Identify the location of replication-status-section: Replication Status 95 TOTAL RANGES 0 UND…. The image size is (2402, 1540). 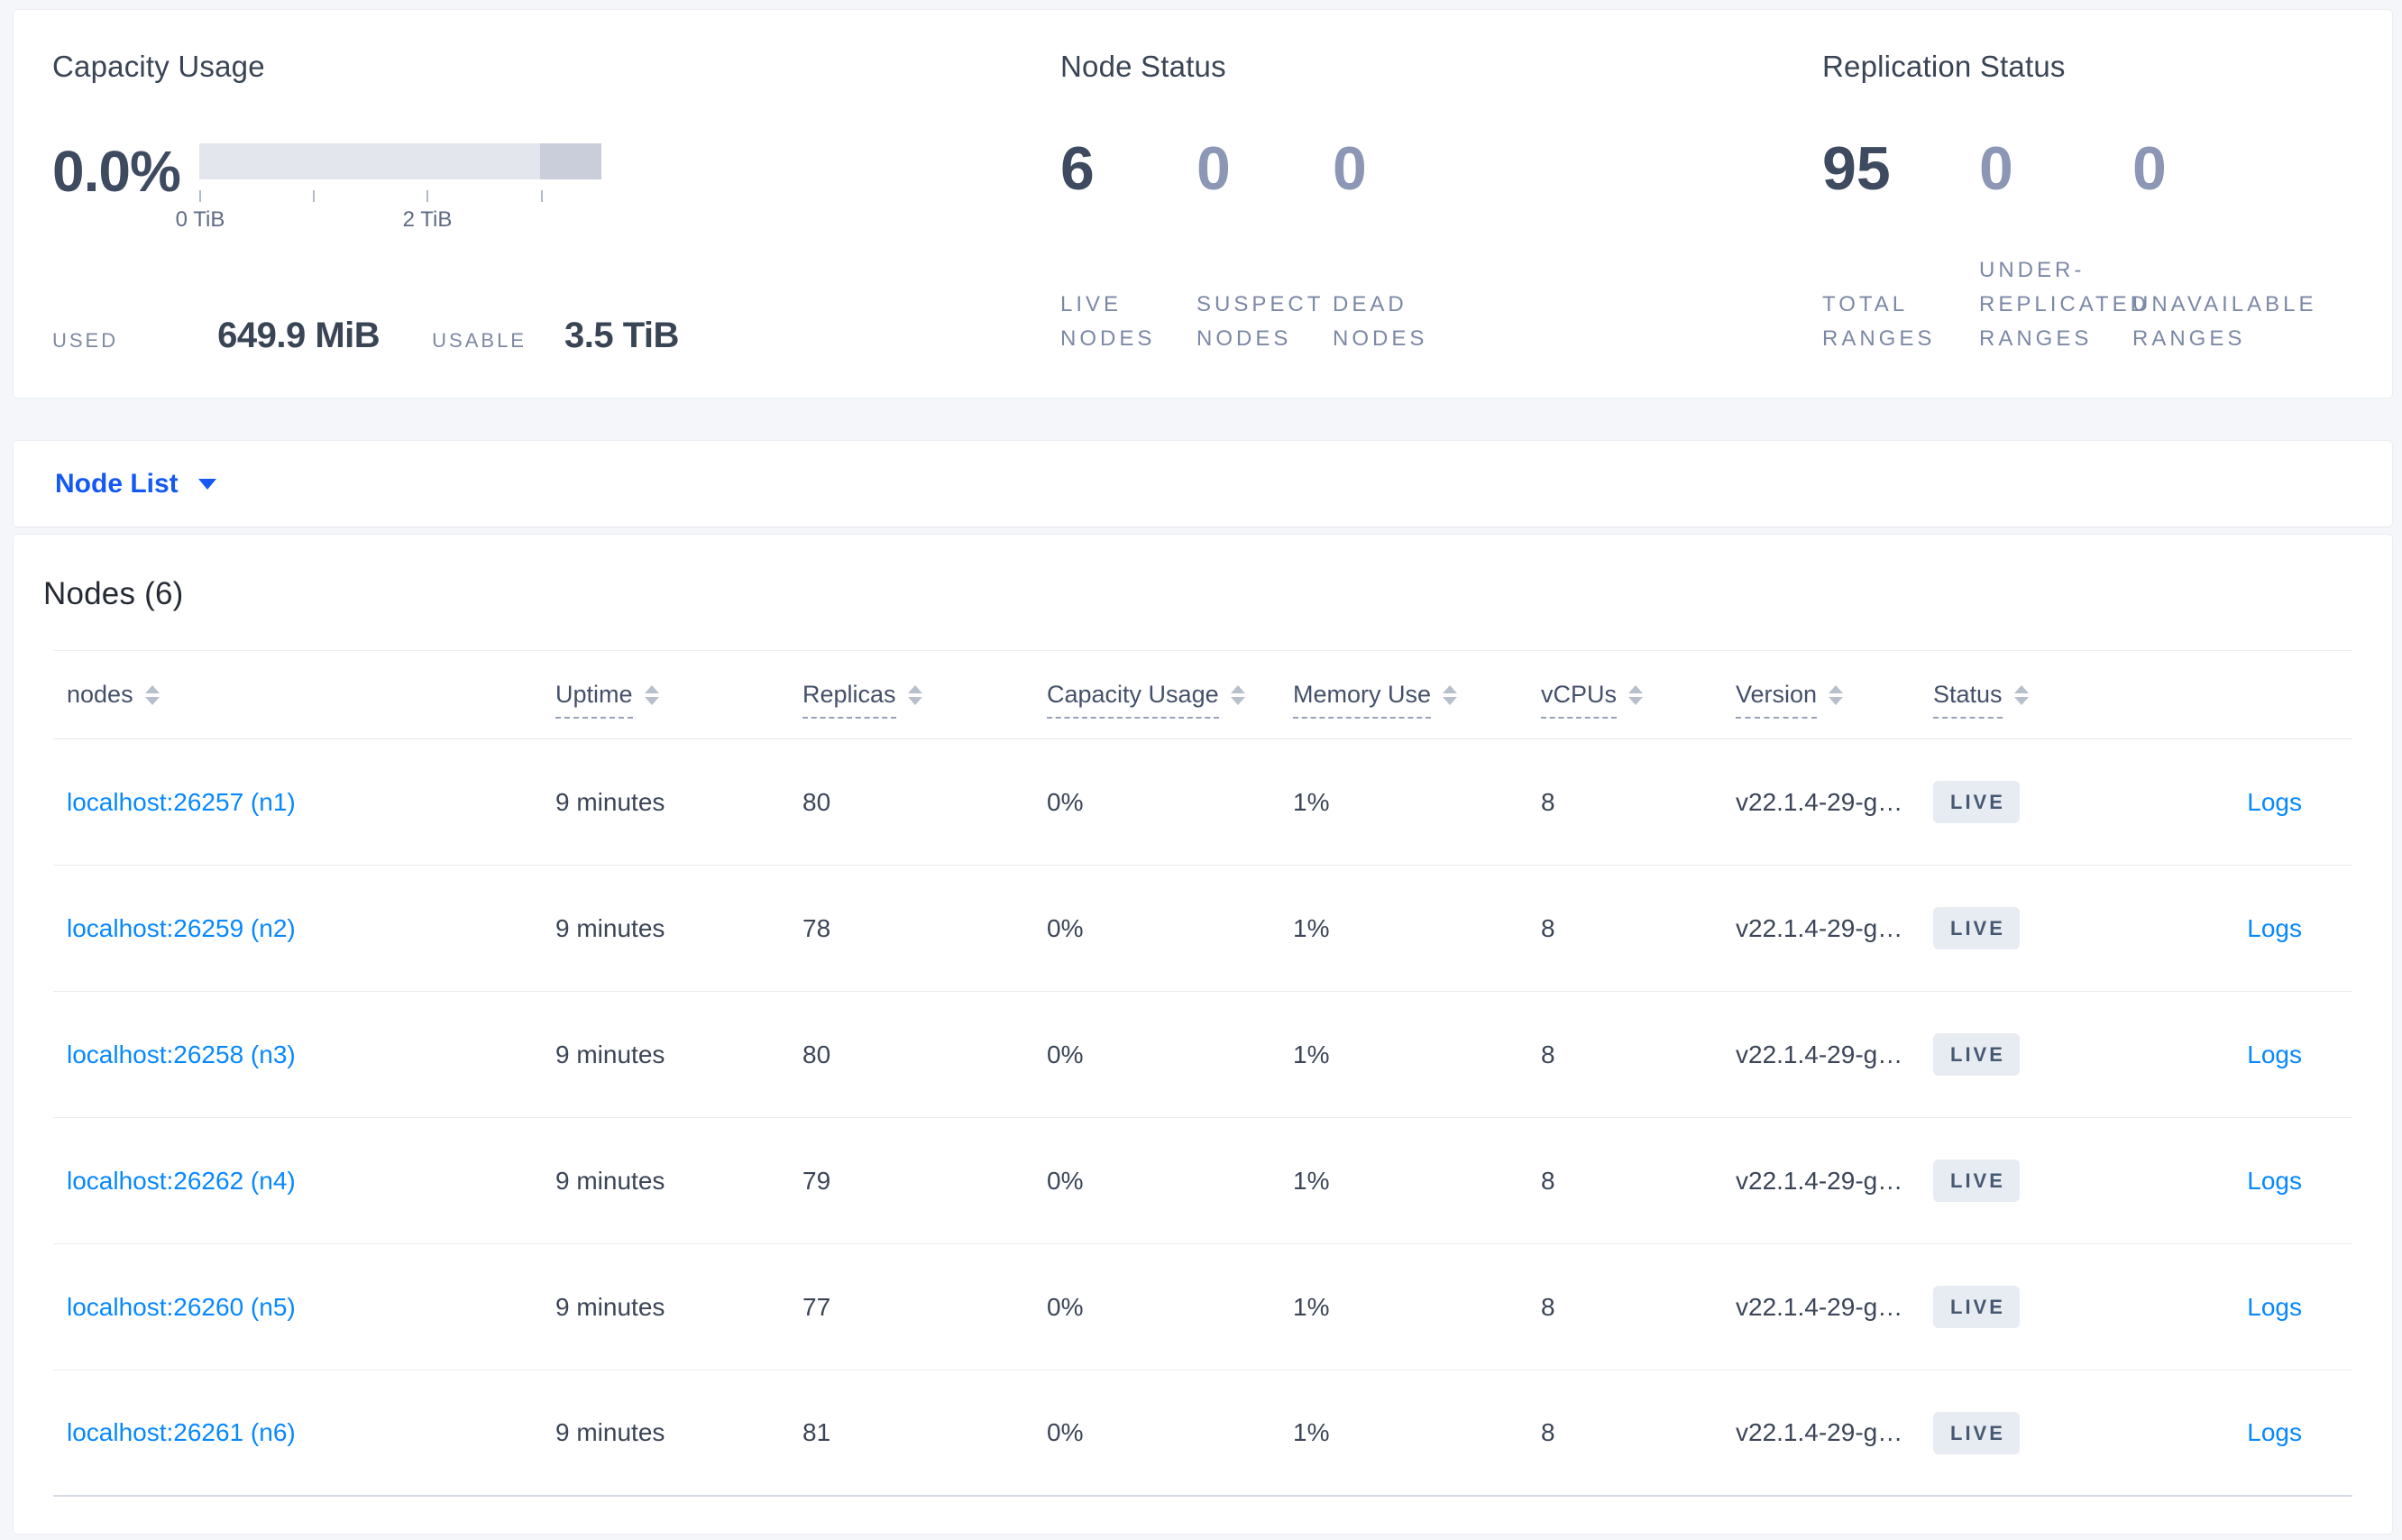
(2089, 203).